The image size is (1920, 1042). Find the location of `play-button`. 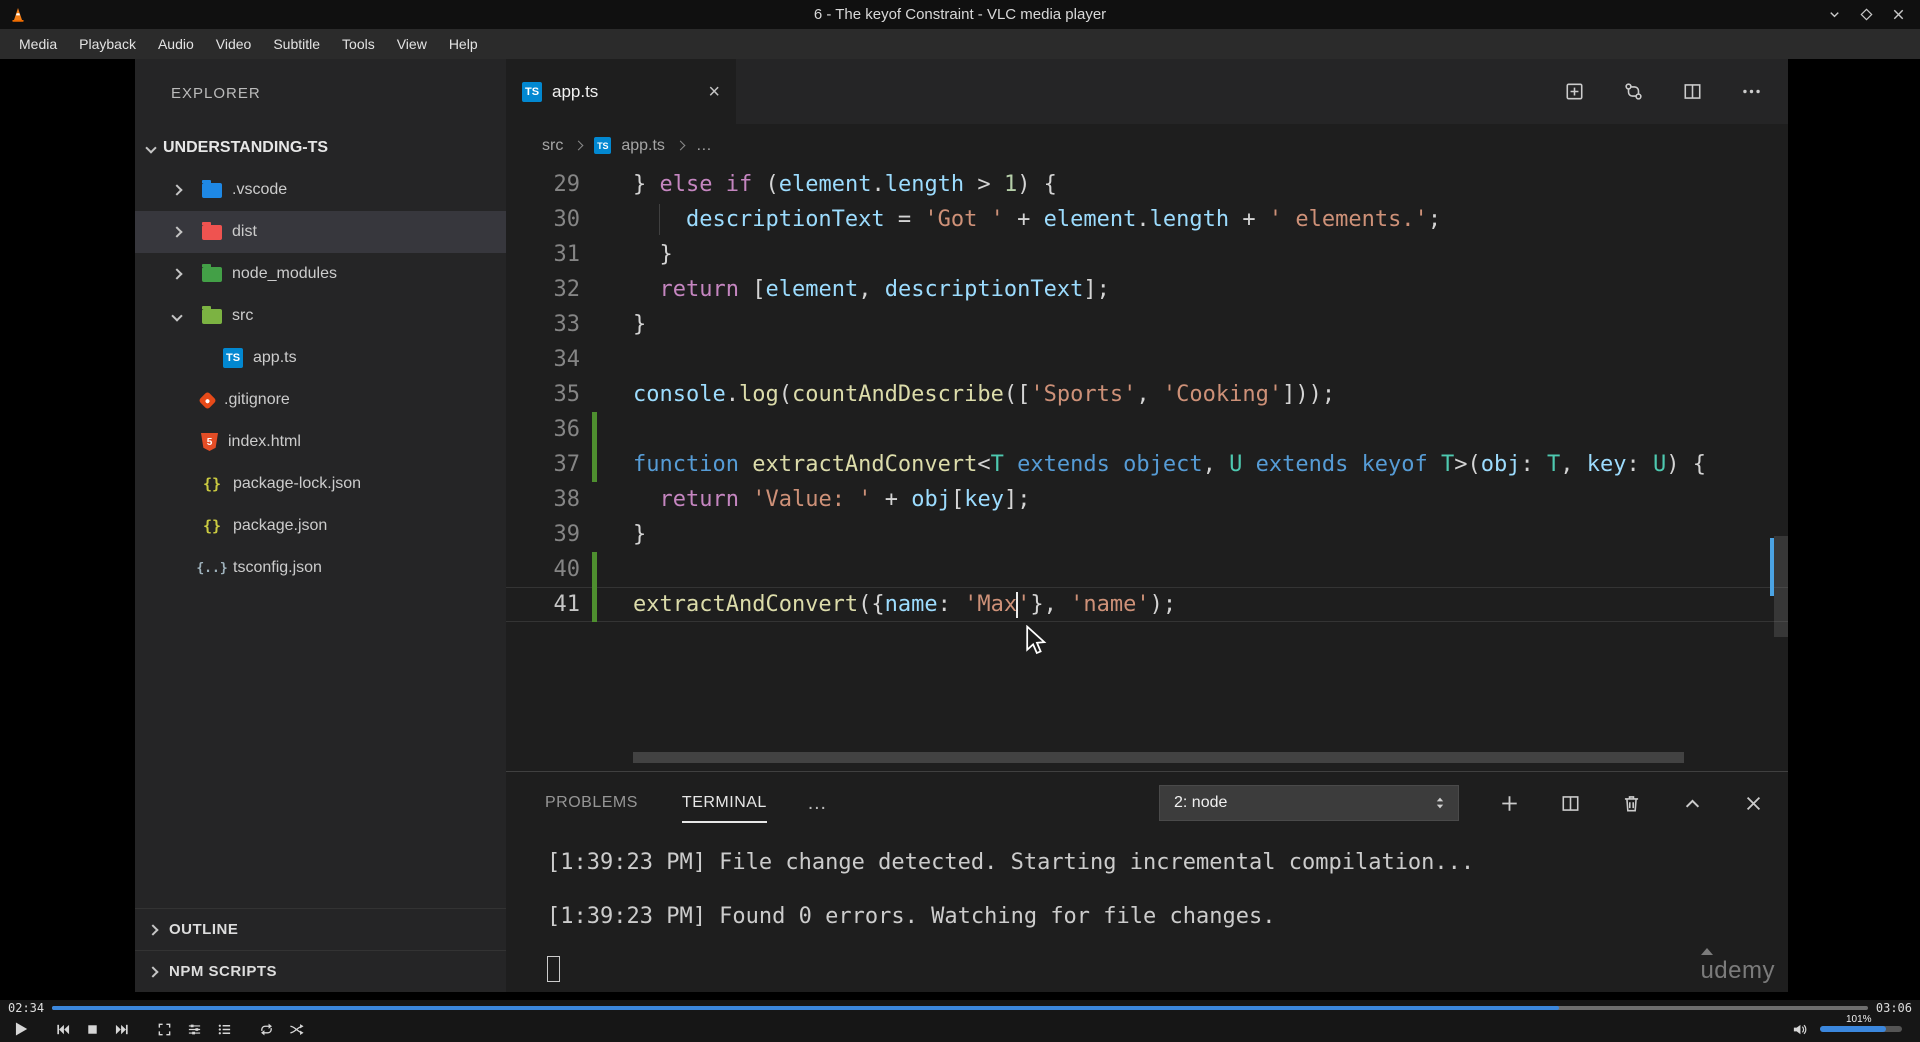

play-button is located at coordinates (20, 1029).